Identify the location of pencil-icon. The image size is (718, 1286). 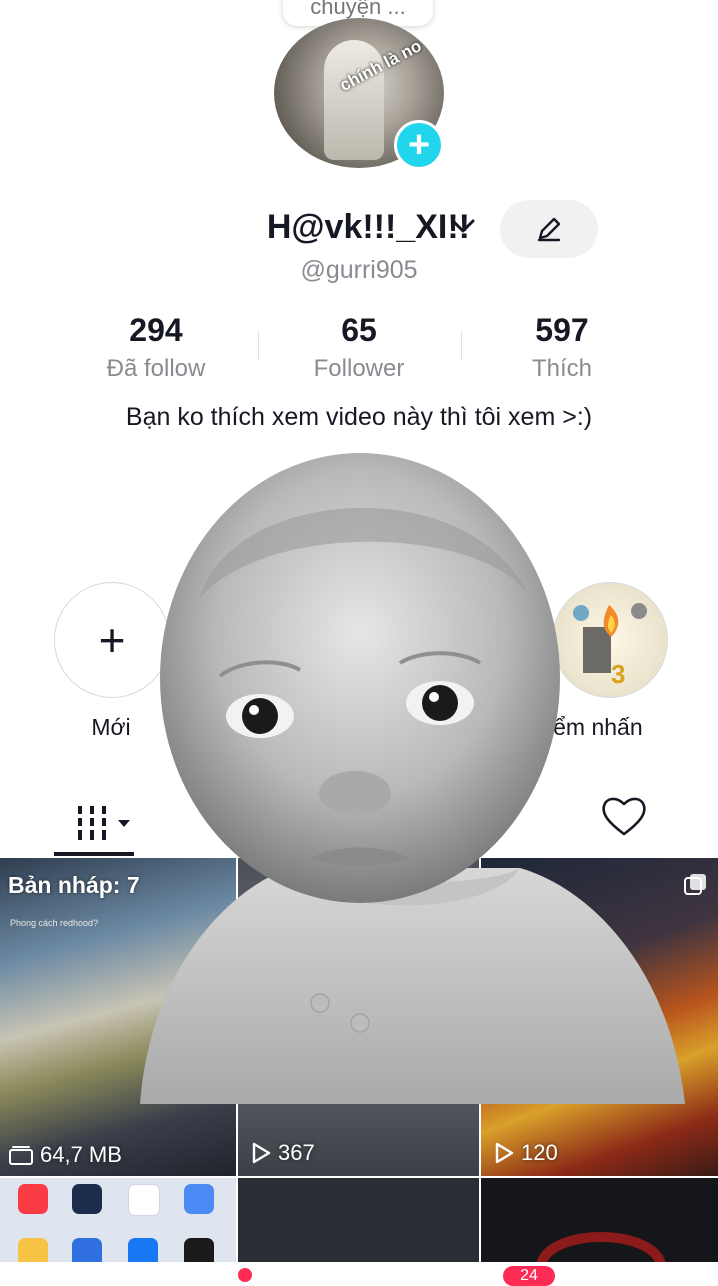
(549, 229).